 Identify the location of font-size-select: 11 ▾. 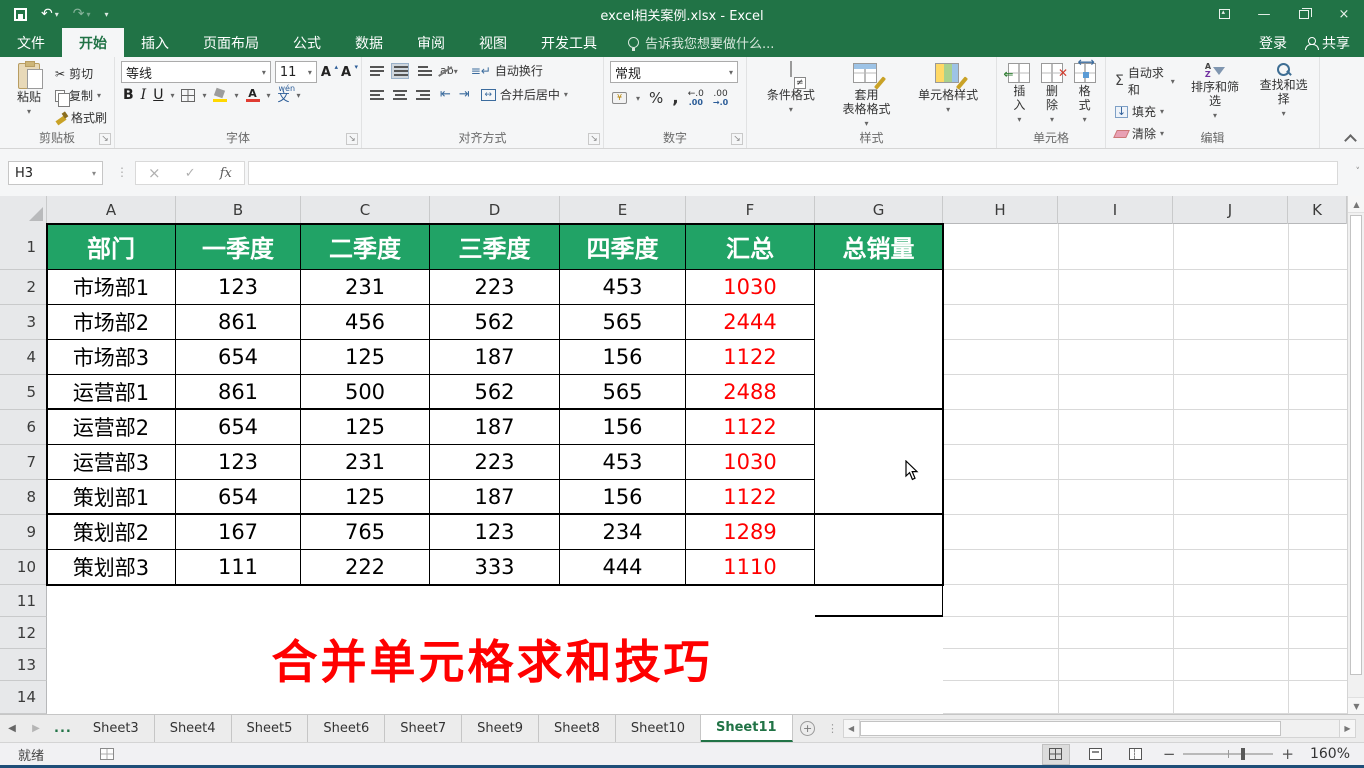
(295, 72).